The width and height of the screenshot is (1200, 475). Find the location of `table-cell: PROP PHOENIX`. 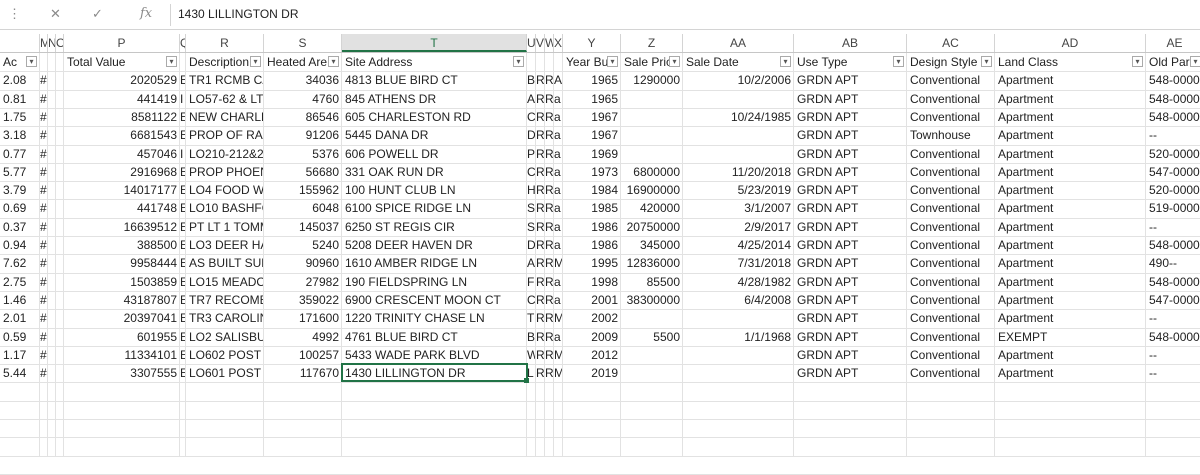

table-cell: PROP PHOENIX is located at coordinates (225, 172).